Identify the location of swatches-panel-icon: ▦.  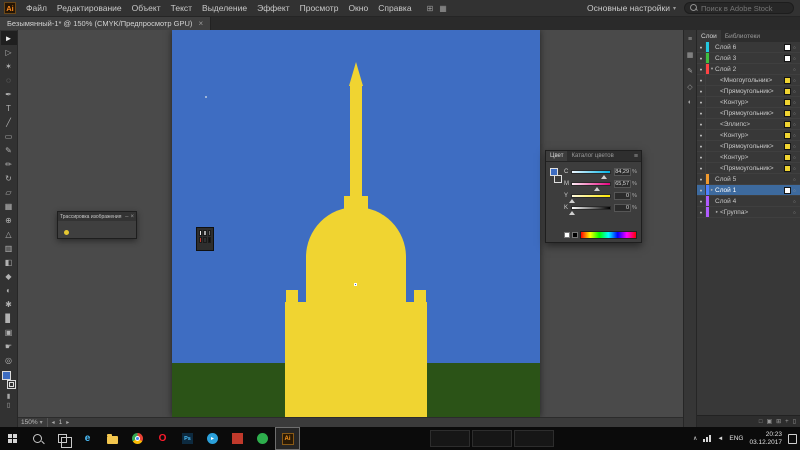
(690, 55).